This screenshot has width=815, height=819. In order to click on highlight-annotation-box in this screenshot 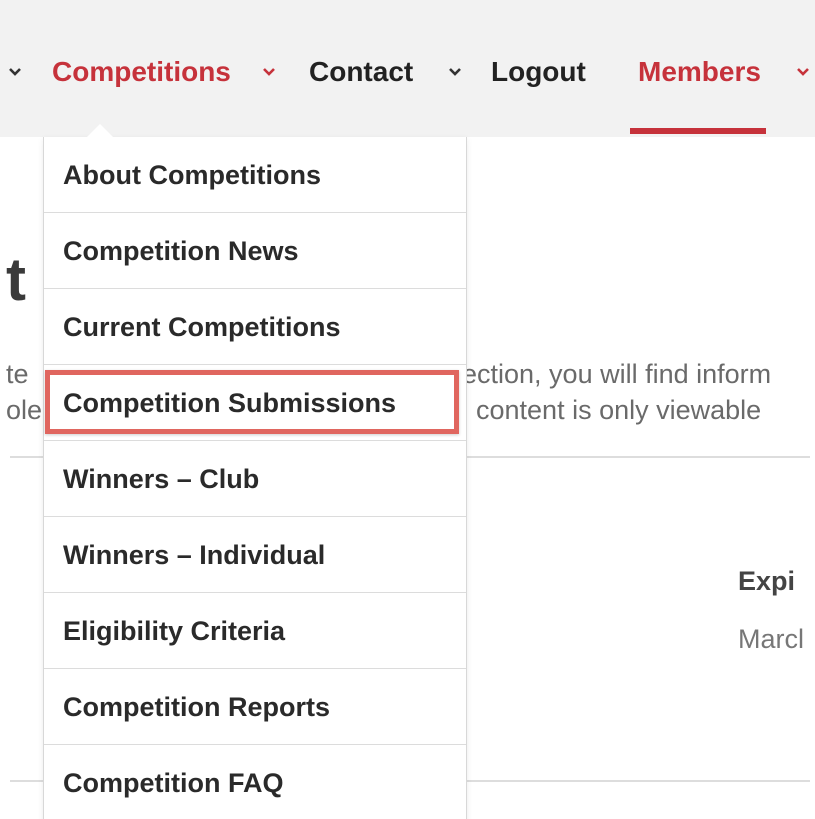, I will do `click(252, 402)`.